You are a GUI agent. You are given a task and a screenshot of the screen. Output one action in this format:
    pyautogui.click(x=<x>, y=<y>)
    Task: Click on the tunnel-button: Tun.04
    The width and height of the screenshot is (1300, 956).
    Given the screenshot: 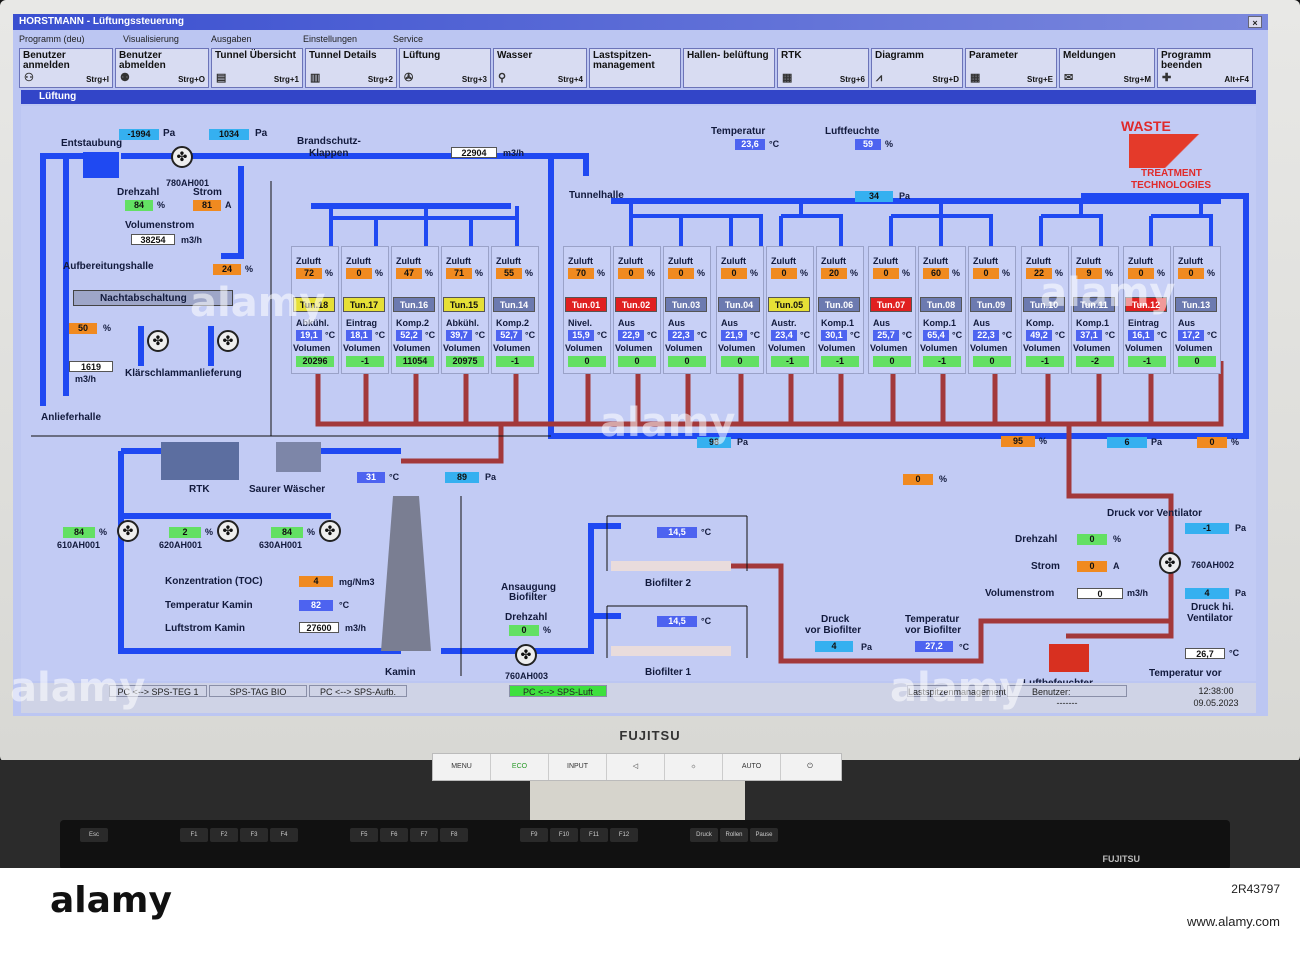 What is the action you would take?
    pyautogui.click(x=739, y=304)
    